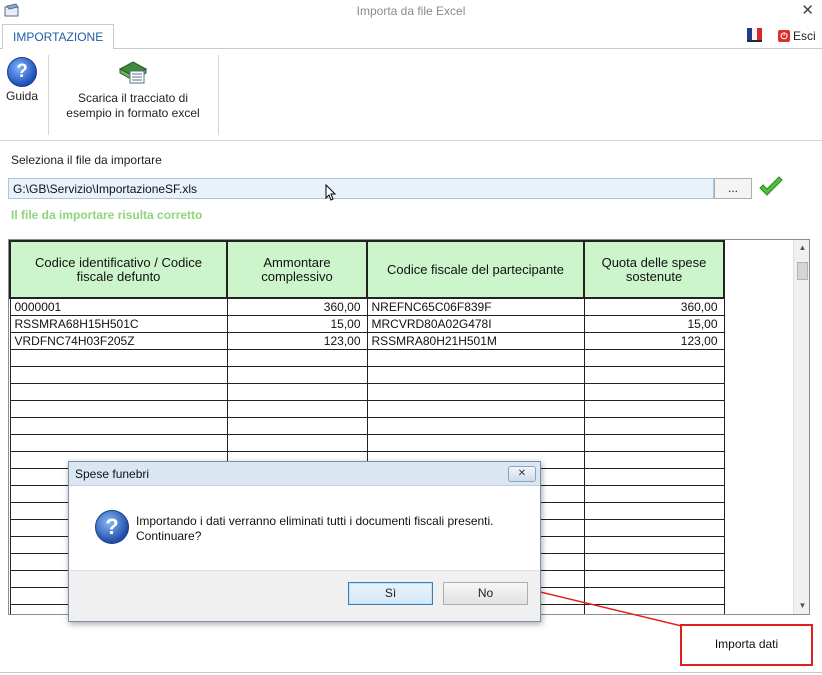 The width and height of the screenshot is (822, 675). Describe the element at coordinates (118, 306) in the screenshot. I see `grid-cell: 0000001` at that location.